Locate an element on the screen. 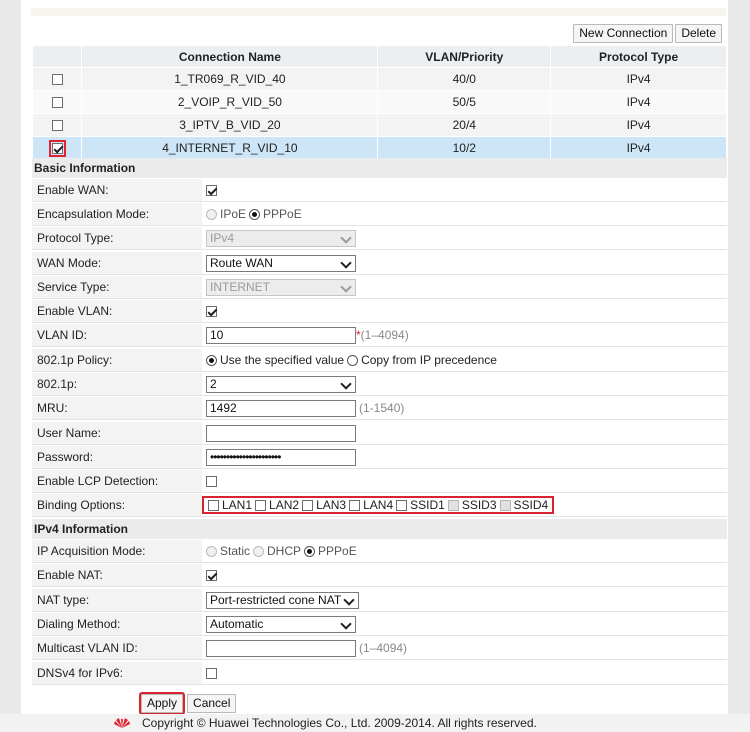 Image resolution: width=750 pixels, height=732 pixels. ssid4-checkbox is located at coordinates (505, 505).